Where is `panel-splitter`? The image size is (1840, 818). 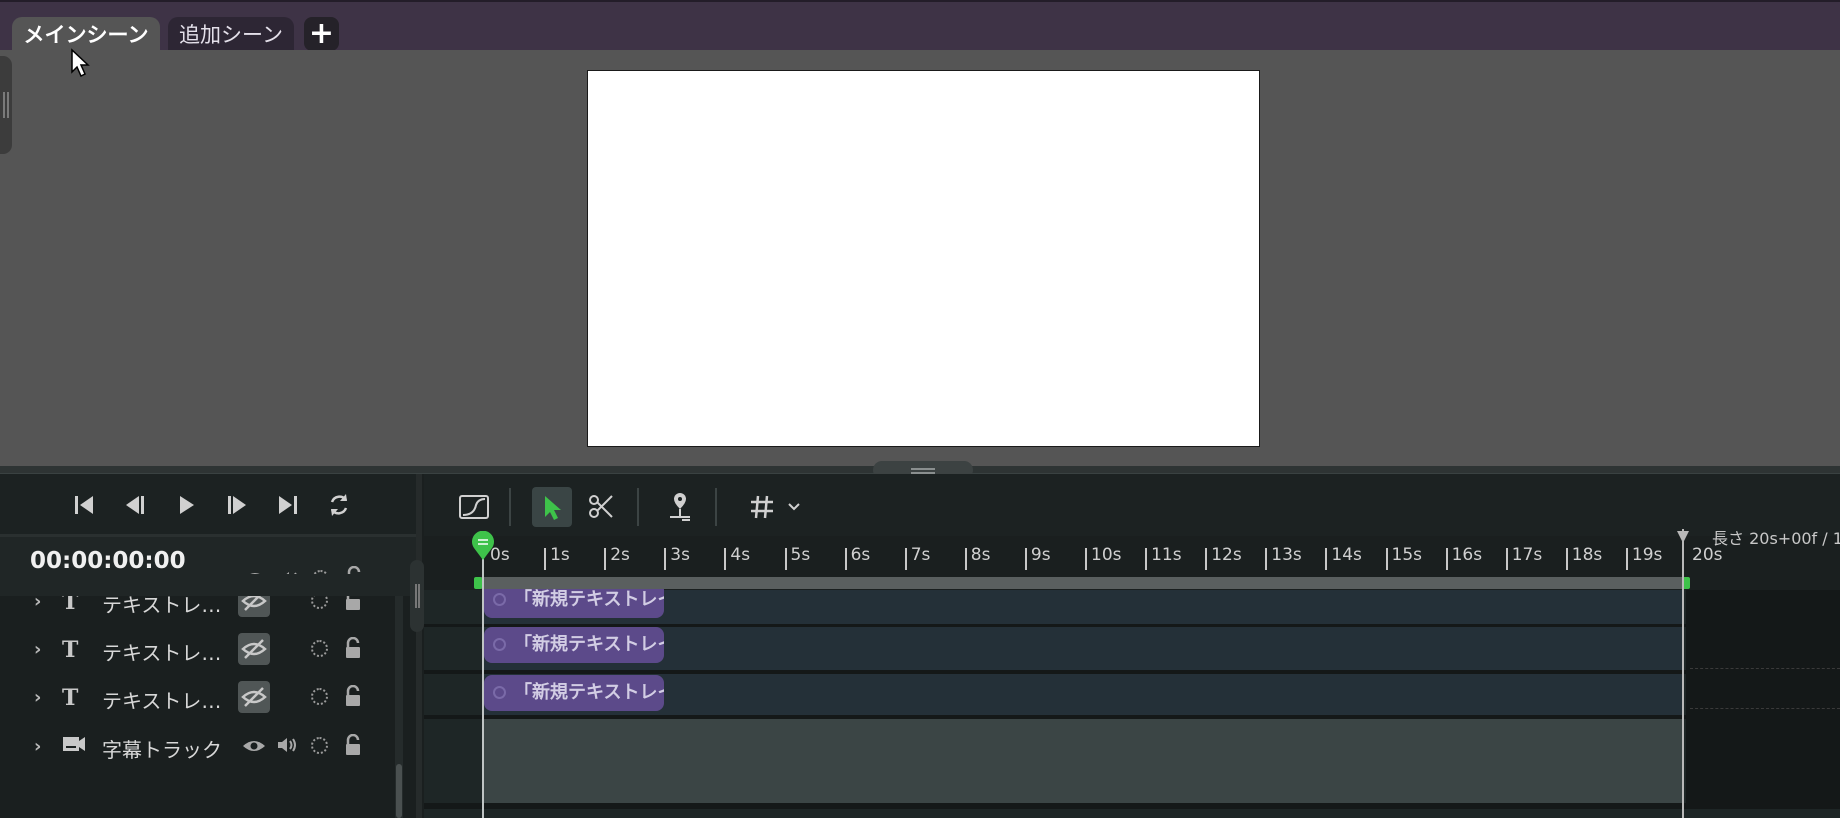 panel-splitter is located at coordinates (419, 646).